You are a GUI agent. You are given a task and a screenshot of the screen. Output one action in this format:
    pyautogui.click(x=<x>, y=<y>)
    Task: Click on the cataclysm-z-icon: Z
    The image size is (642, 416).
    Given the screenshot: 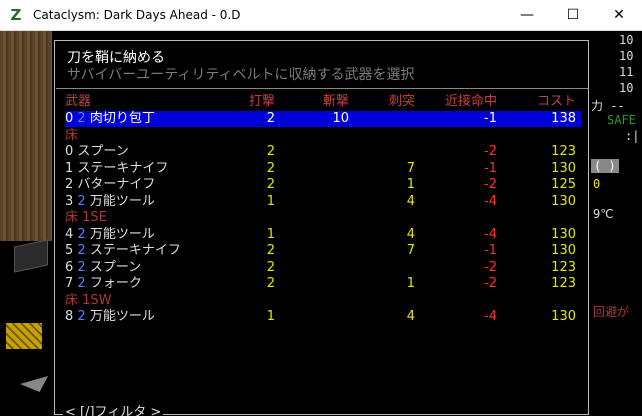 What is the action you would take?
    pyautogui.click(x=16, y=15)
    